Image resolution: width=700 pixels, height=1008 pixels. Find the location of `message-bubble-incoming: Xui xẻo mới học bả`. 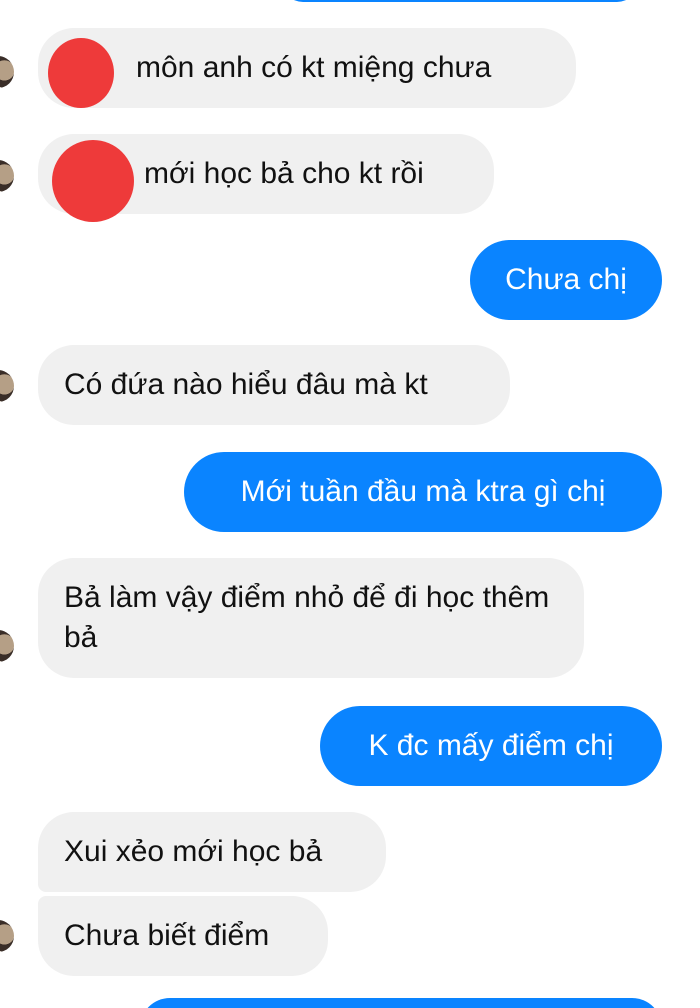

message-bubble-incoming: Xui xẻo mới học bả is located at coordinates (212, 852).